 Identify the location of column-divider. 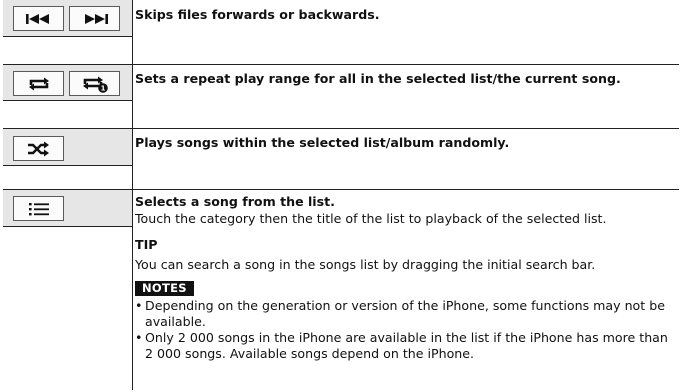
(132, 195).